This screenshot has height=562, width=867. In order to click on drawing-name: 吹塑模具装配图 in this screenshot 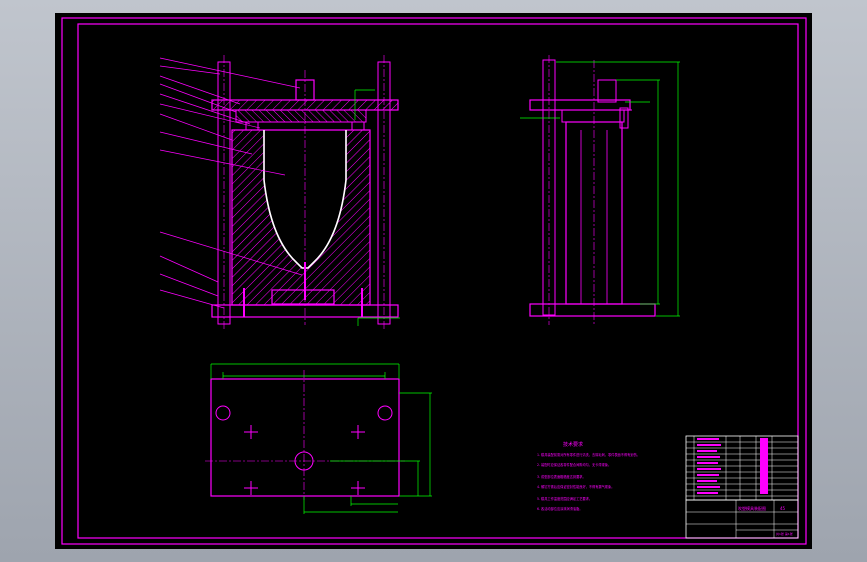, I will do `click(752, 508)`.